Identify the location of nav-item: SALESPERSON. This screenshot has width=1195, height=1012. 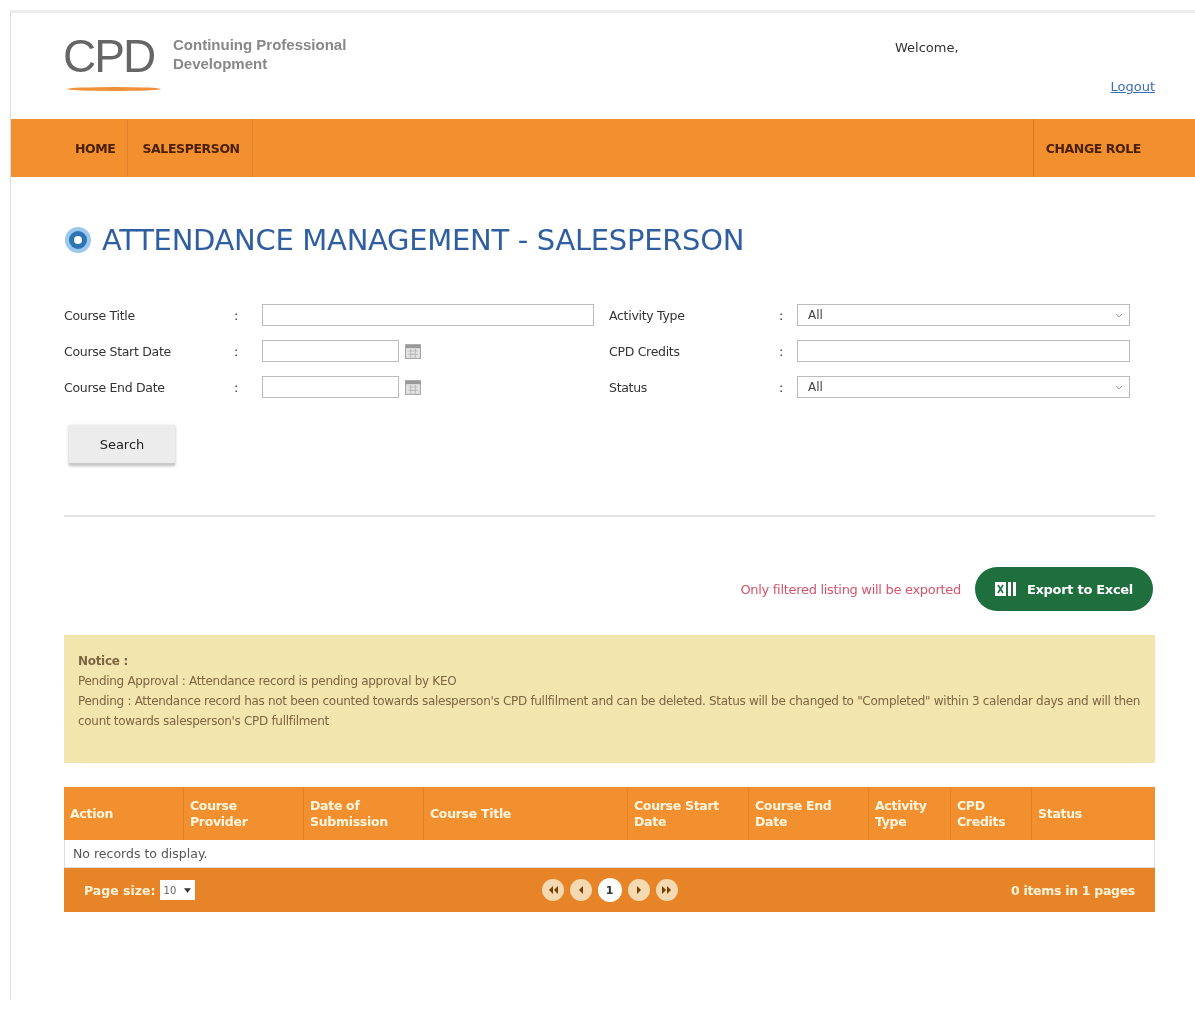
(190, 148).